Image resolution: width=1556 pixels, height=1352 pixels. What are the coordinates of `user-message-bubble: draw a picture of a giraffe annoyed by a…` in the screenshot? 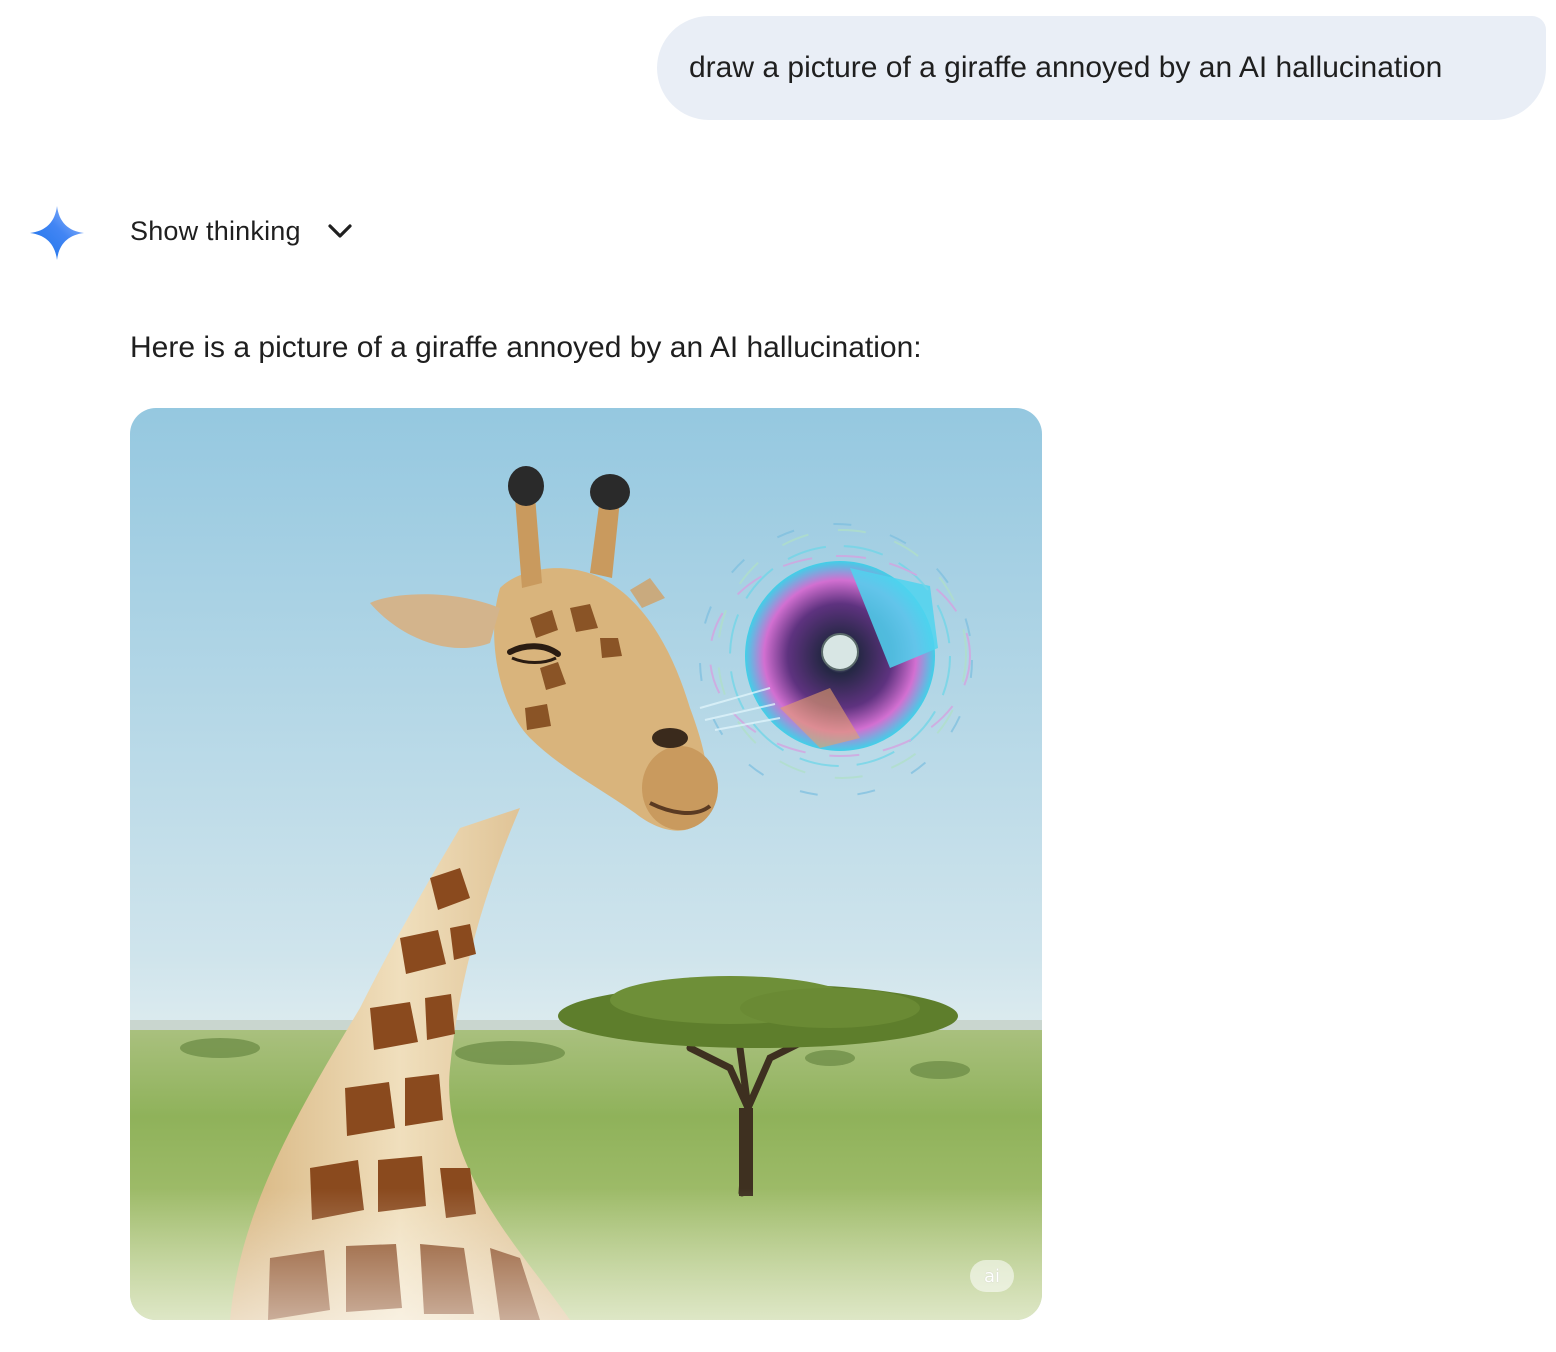 It's located at (1101, 68).